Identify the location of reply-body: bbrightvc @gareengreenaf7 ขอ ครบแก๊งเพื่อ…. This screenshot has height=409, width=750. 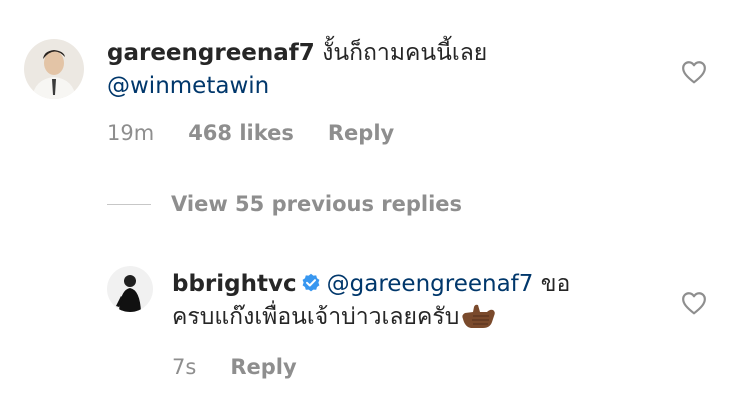
(407, 301).